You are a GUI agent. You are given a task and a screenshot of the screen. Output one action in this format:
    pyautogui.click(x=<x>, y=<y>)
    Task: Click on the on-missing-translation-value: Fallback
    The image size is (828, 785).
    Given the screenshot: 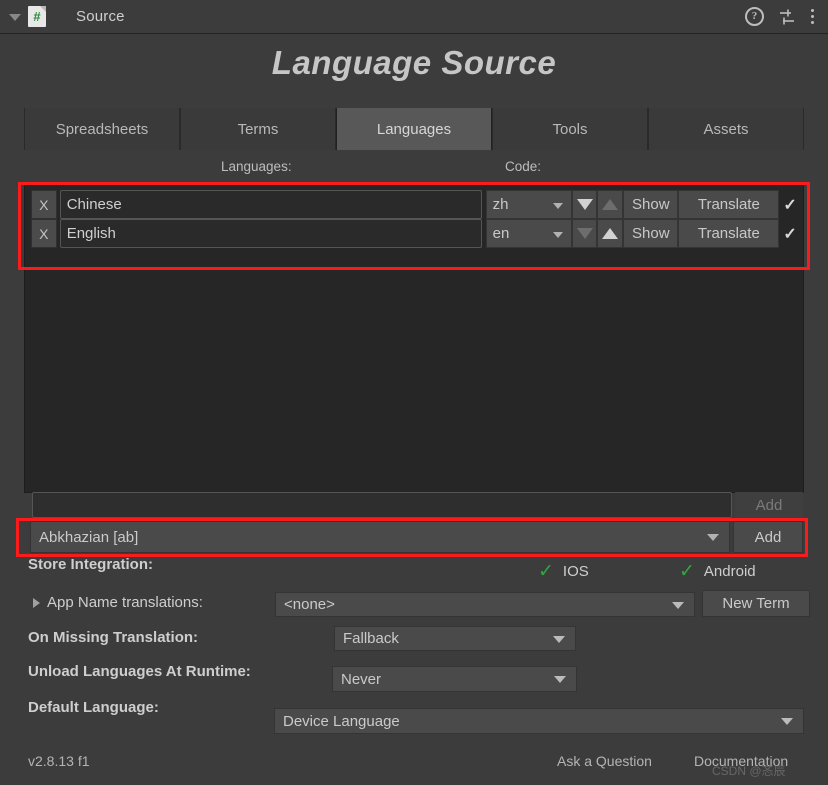 What is the action you would take?
    pyautogui.click(x=371, y=638)
    